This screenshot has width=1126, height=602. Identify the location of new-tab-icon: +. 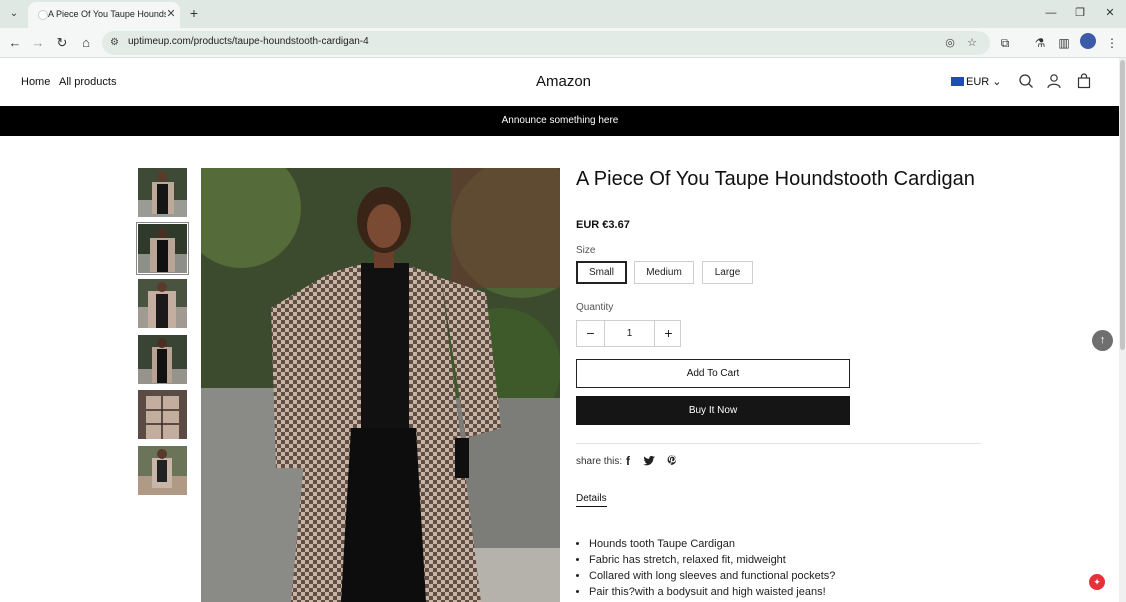
(194, 13).